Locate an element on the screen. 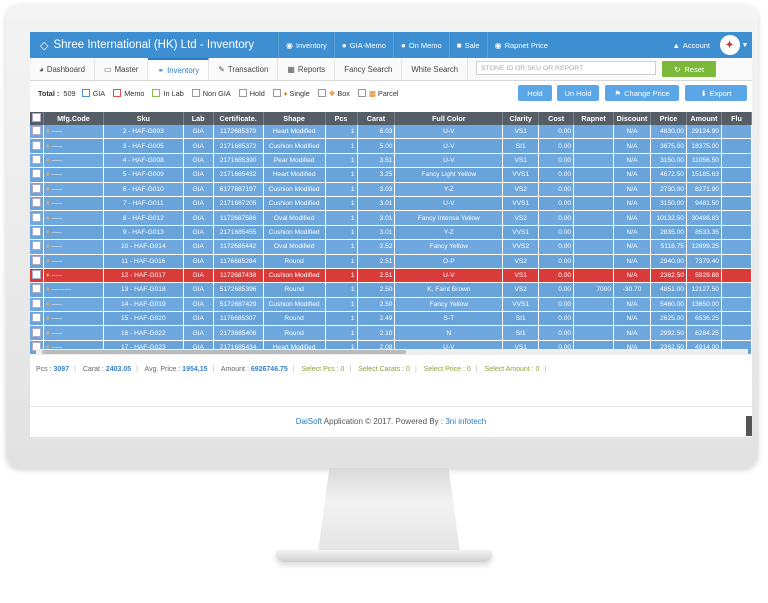 The image size is (768, 603). horizontal-scrollbar is located at coordinates (392, 352).